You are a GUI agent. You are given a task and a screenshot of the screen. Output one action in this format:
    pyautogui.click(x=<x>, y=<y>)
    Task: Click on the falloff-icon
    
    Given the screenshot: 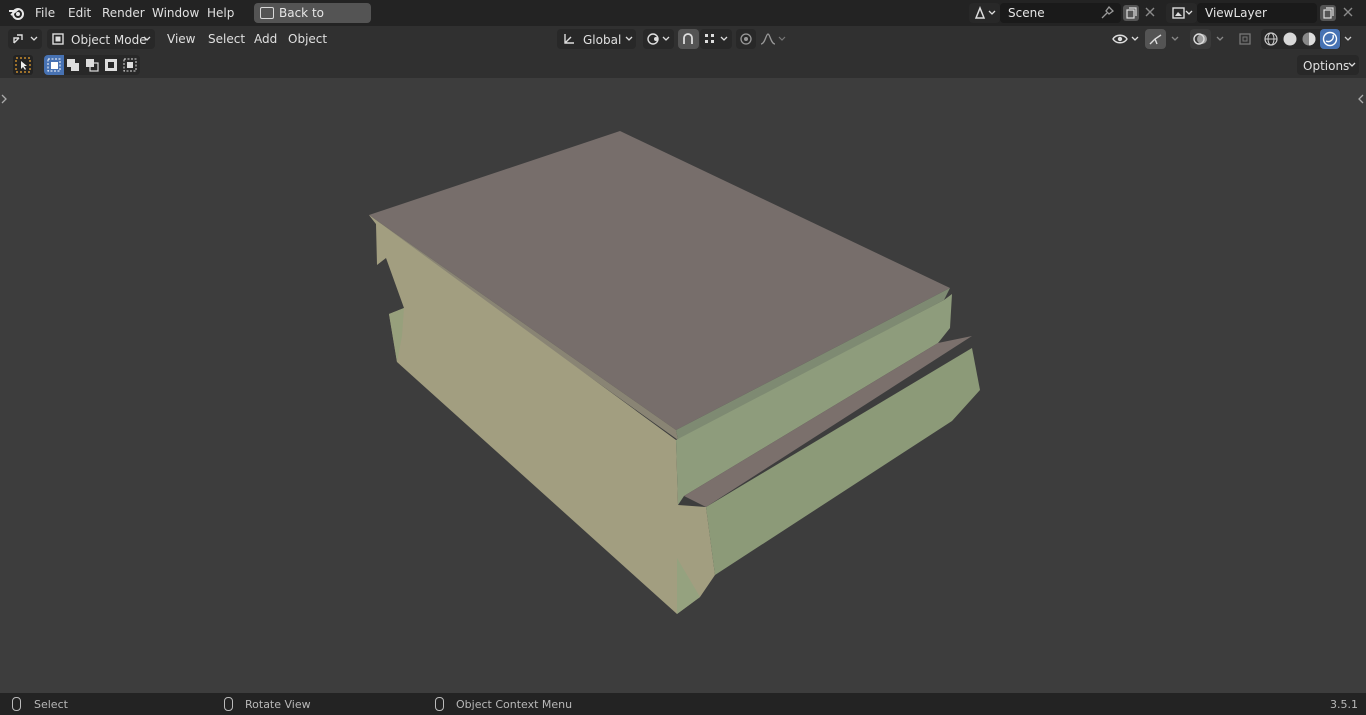 What is the action you would take?
    pyautogui.click(x=773, y=39)
    